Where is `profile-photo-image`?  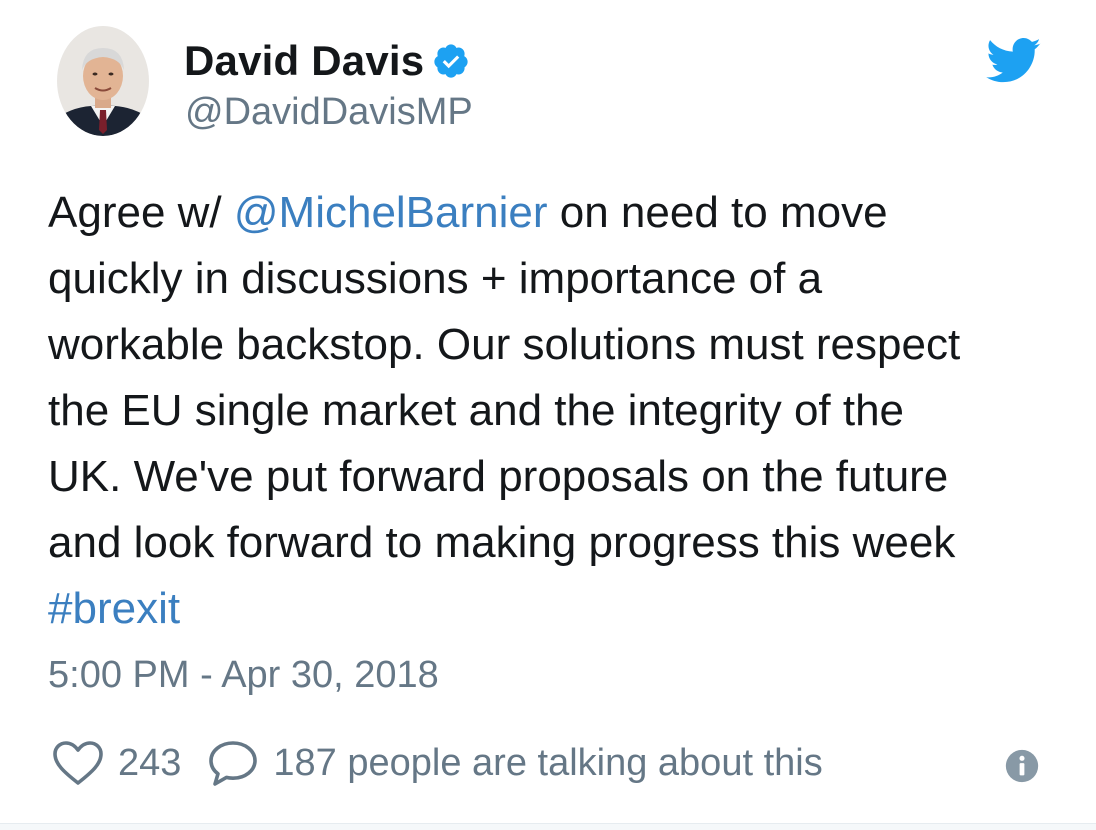 profile-photo-image is located at coordinates (103, 81).